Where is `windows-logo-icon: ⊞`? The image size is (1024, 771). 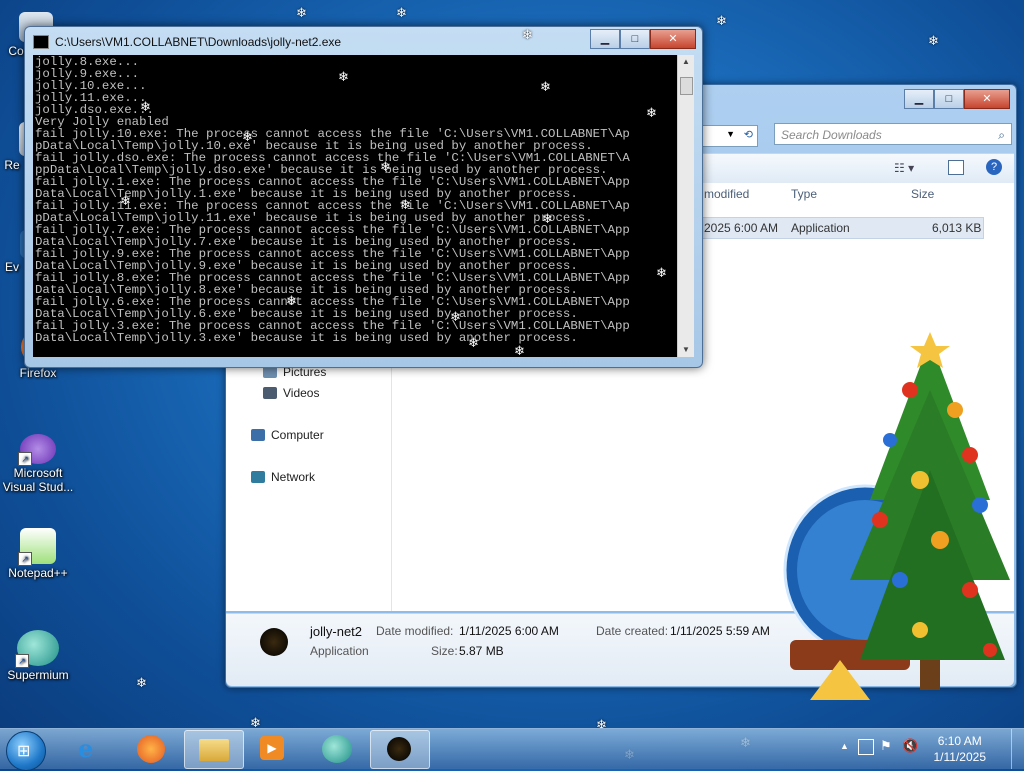 windows-logo-icon: ⊞ is located at coordinates (24, 751).